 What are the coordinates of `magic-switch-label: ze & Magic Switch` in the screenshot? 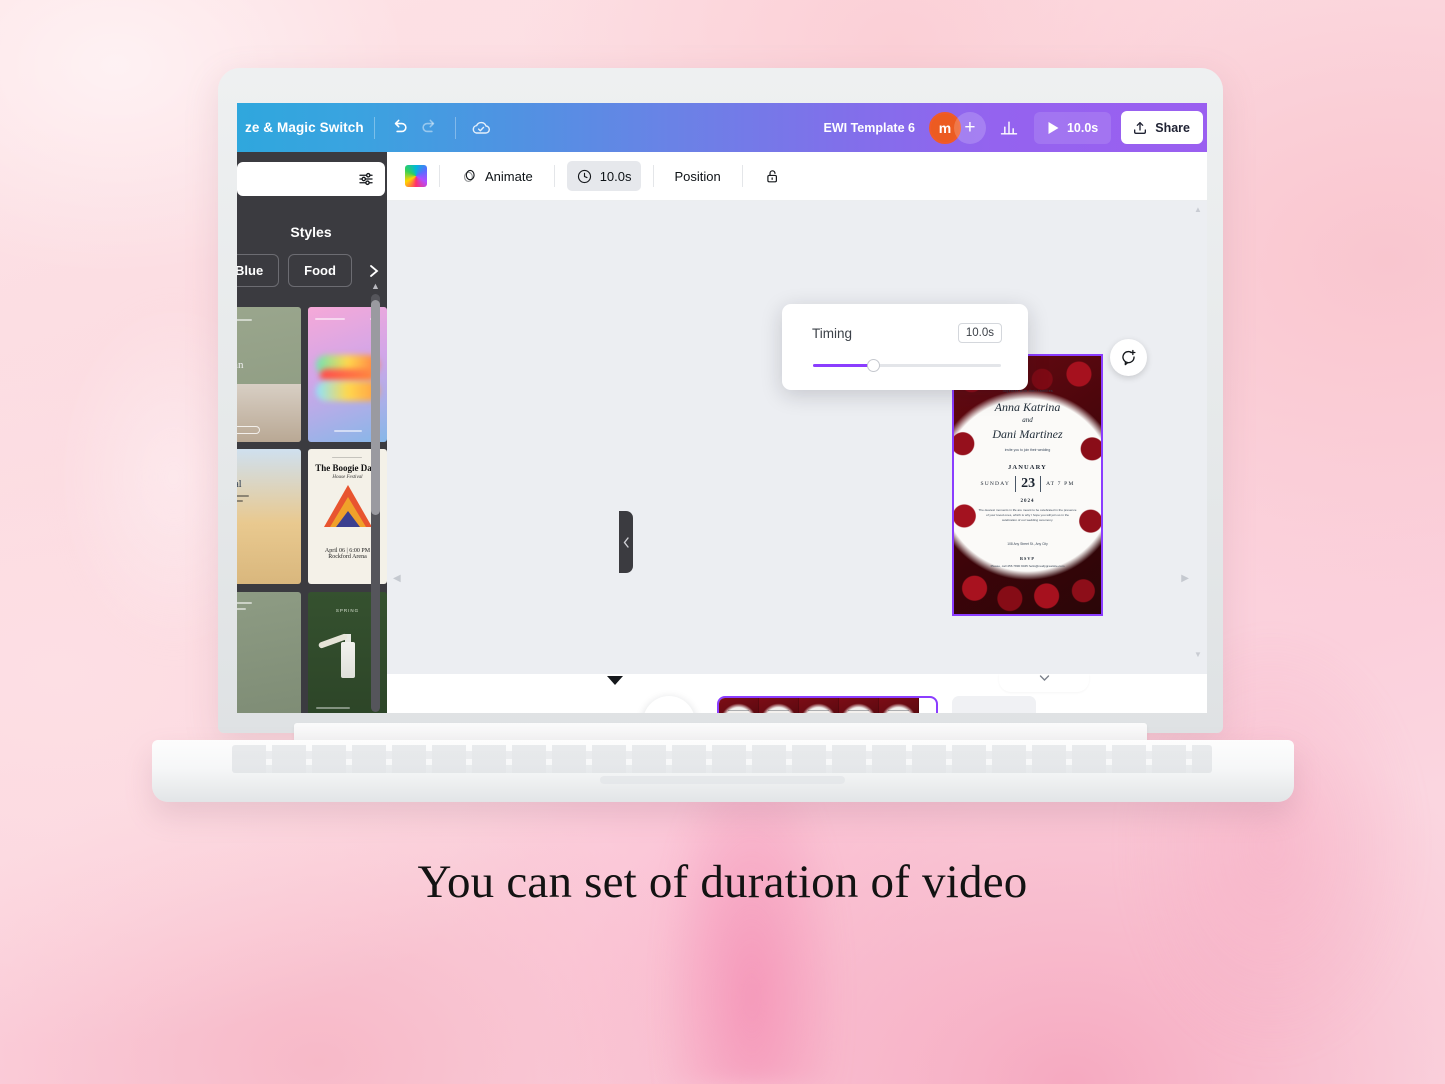 It's located at (304, 127).